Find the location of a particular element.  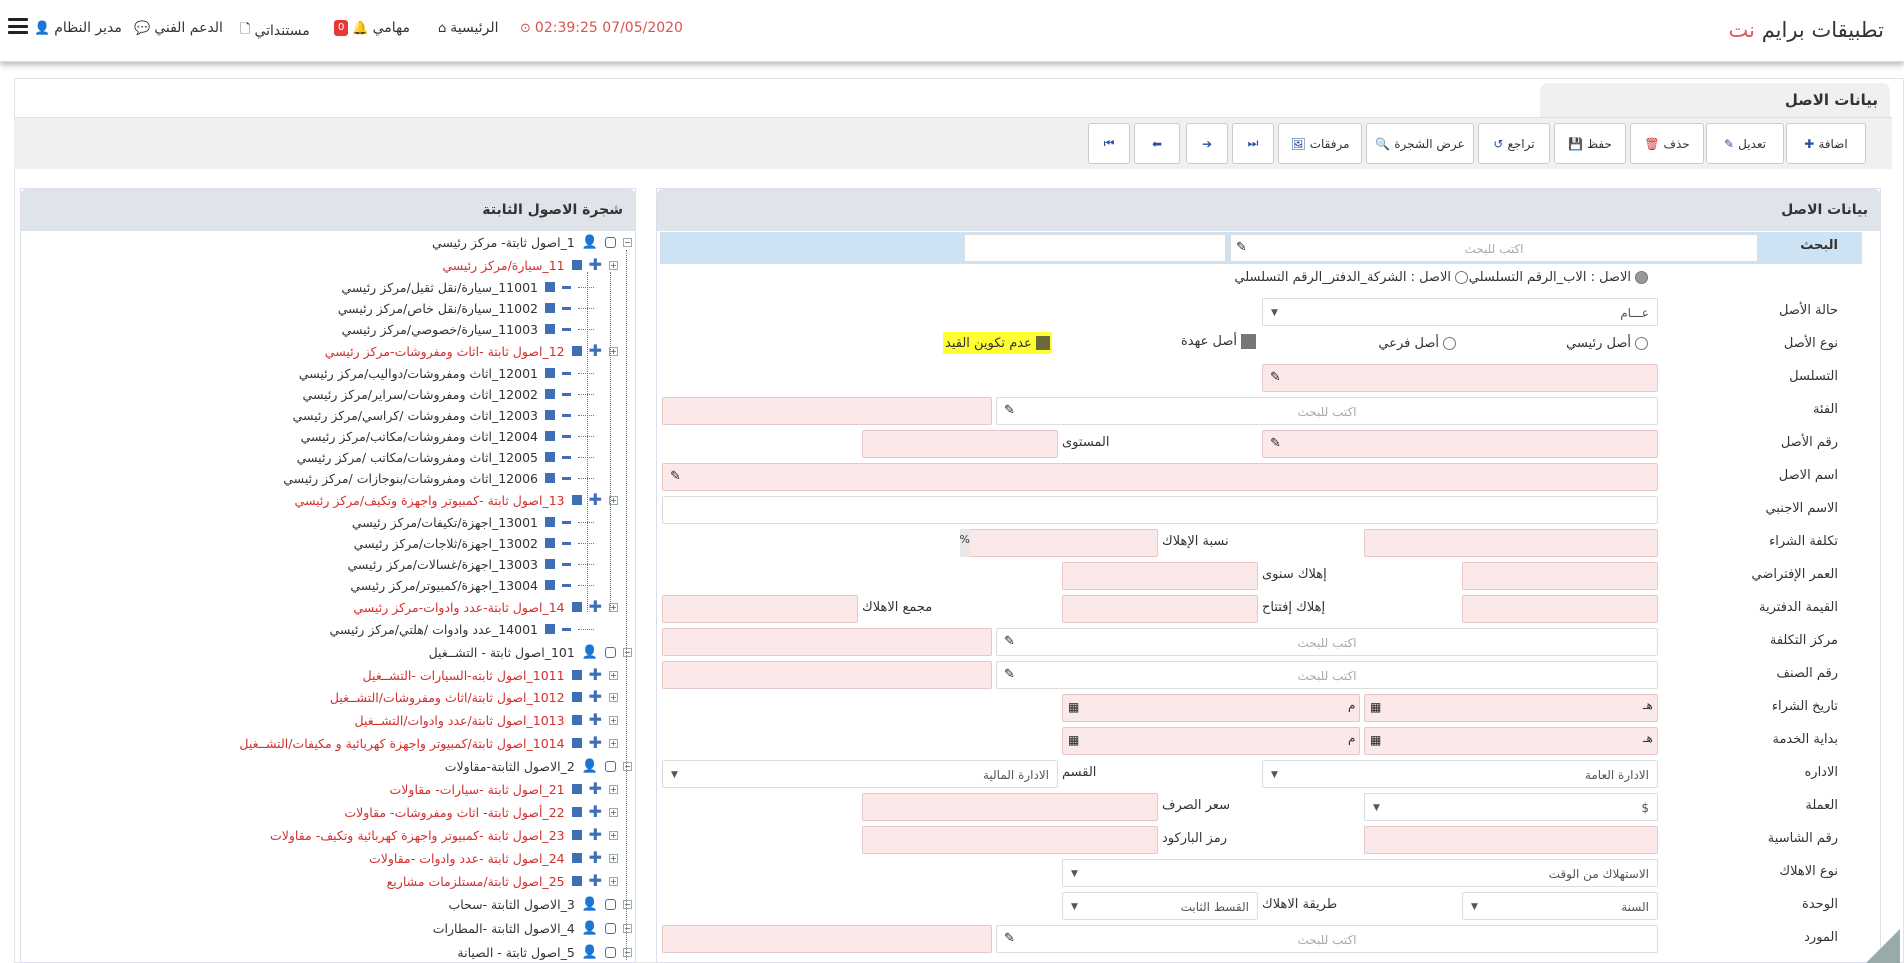

tree-node: 12002_اثاث ومفروشات/سراير/مركز رئيسي is located at coordinates (448, 394).